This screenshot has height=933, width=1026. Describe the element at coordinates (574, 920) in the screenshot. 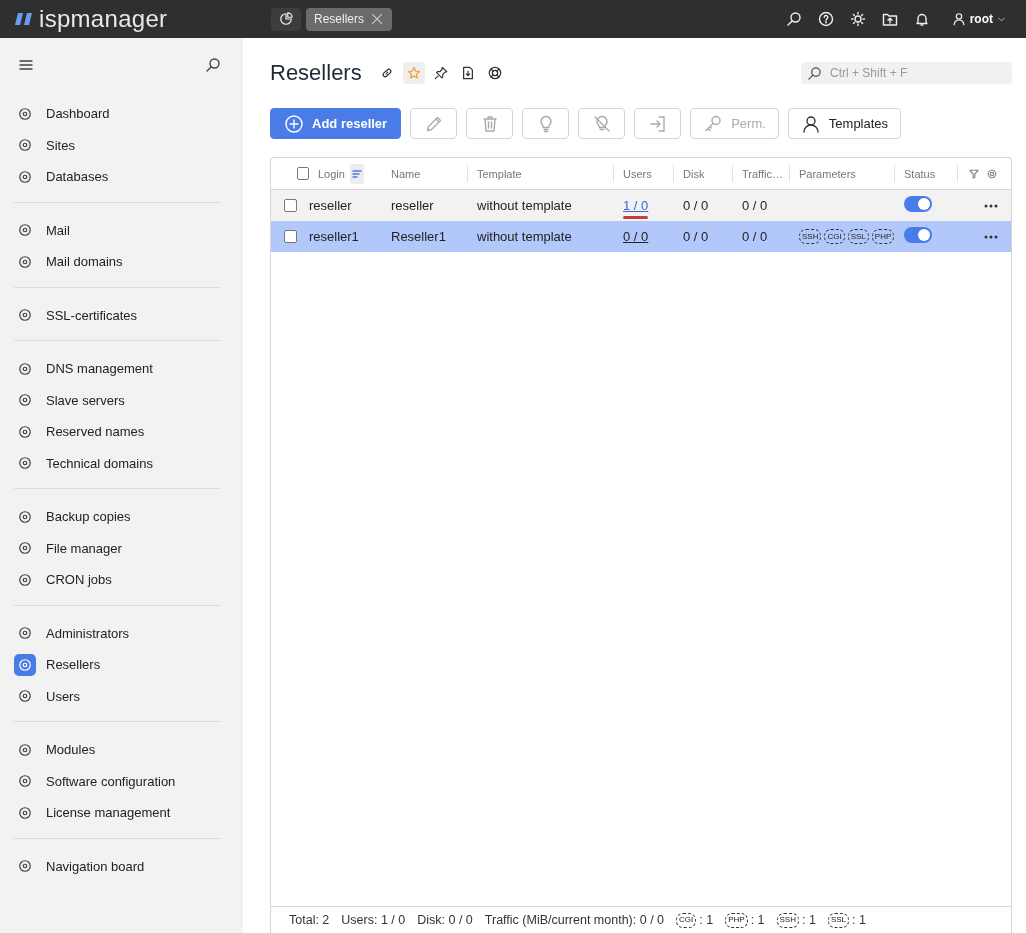

I see `summary-text: Traffic (MiB/current month): 0 / 0` at that location.